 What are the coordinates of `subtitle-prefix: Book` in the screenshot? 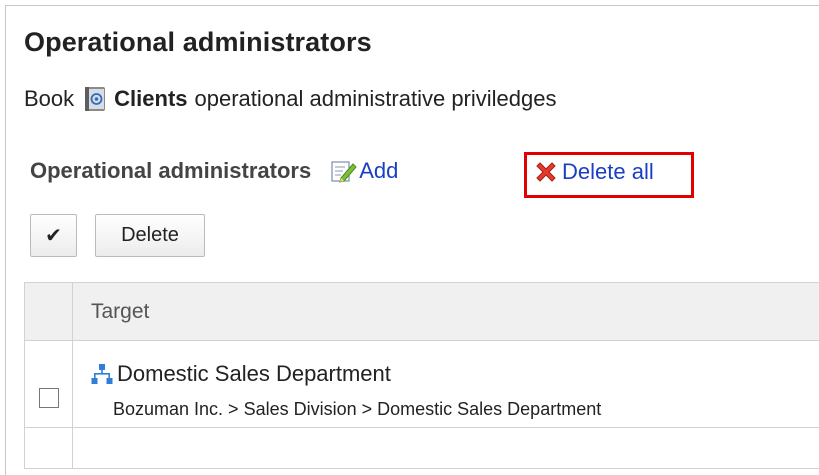 It's located at (49, 99).